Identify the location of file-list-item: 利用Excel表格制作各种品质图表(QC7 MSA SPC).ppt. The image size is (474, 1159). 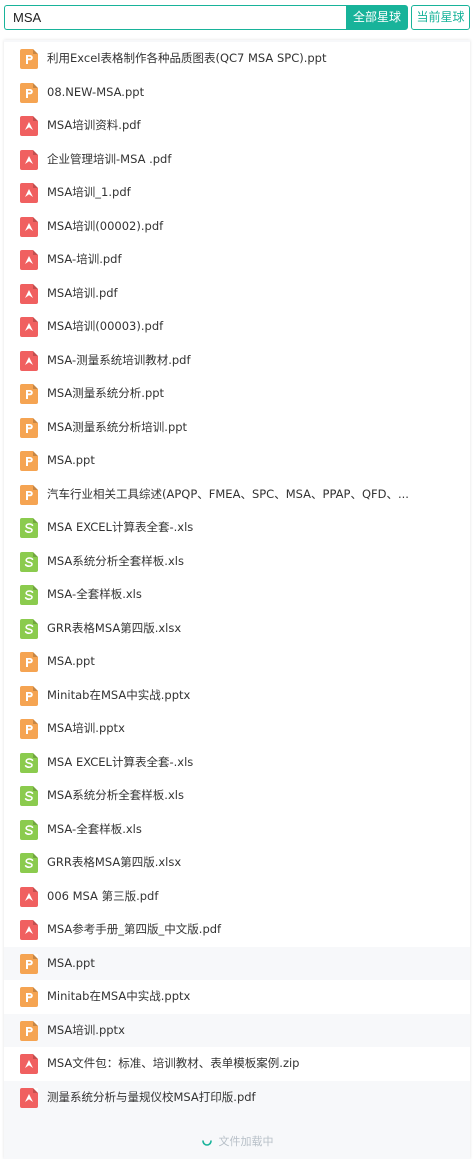
(237, 59).